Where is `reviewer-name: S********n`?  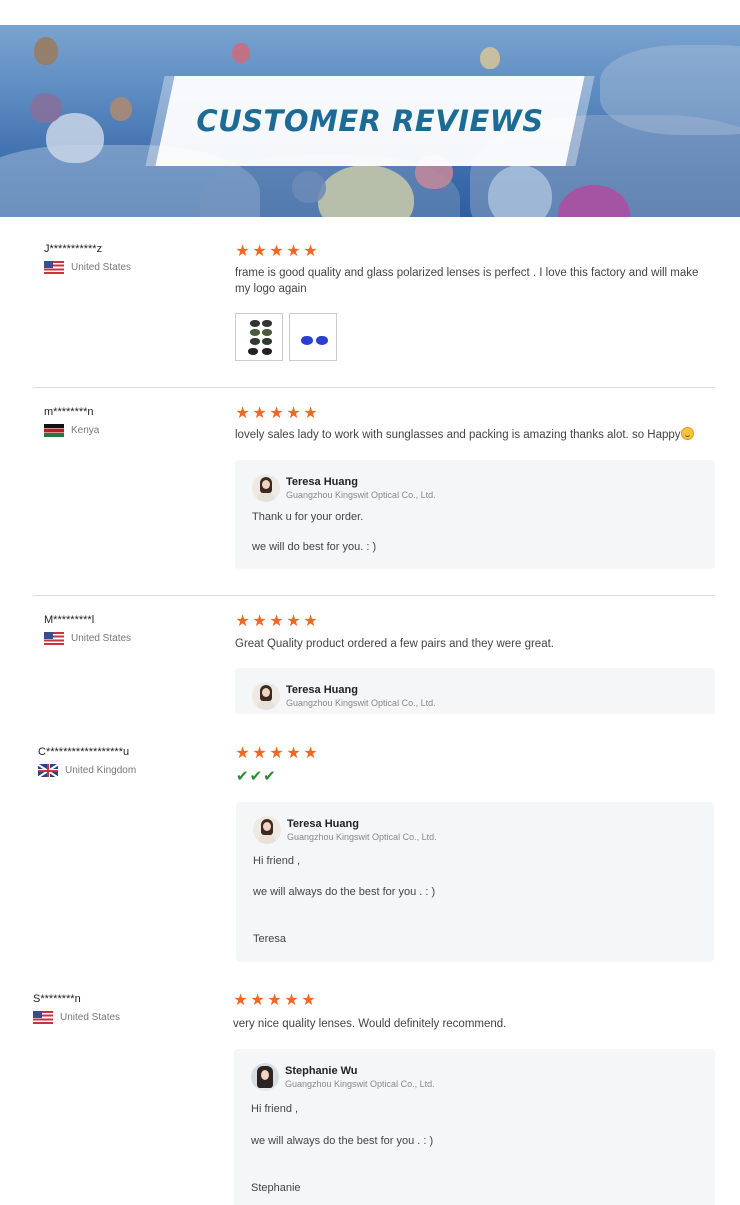
reviewer-name: S********n is located at coordinates (57, 999).